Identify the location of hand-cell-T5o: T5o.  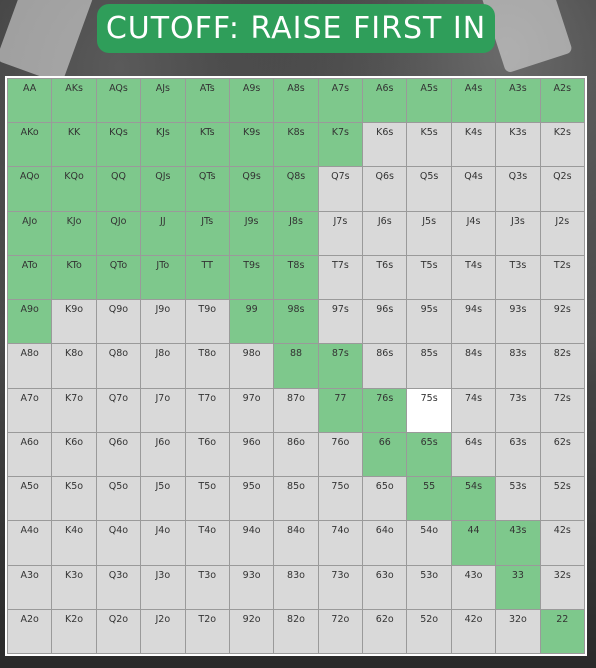
(207, 499).